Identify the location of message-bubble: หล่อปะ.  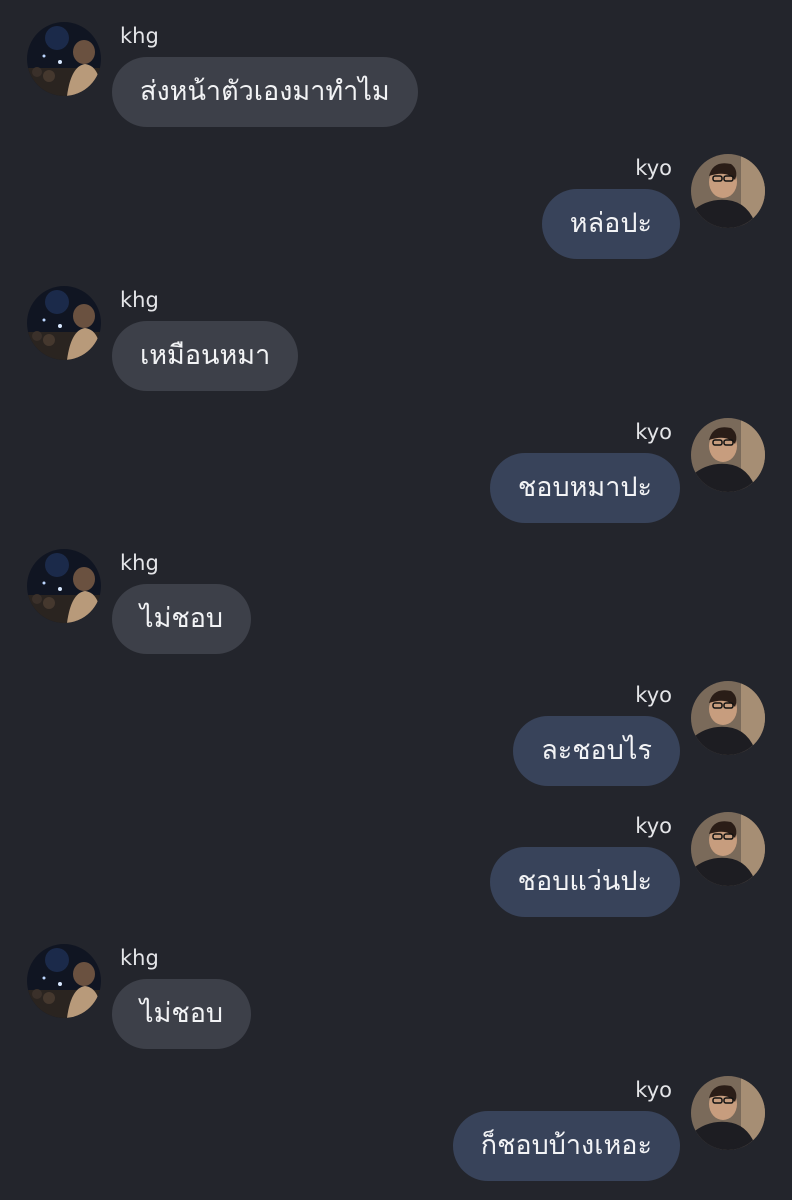
(610, 224).